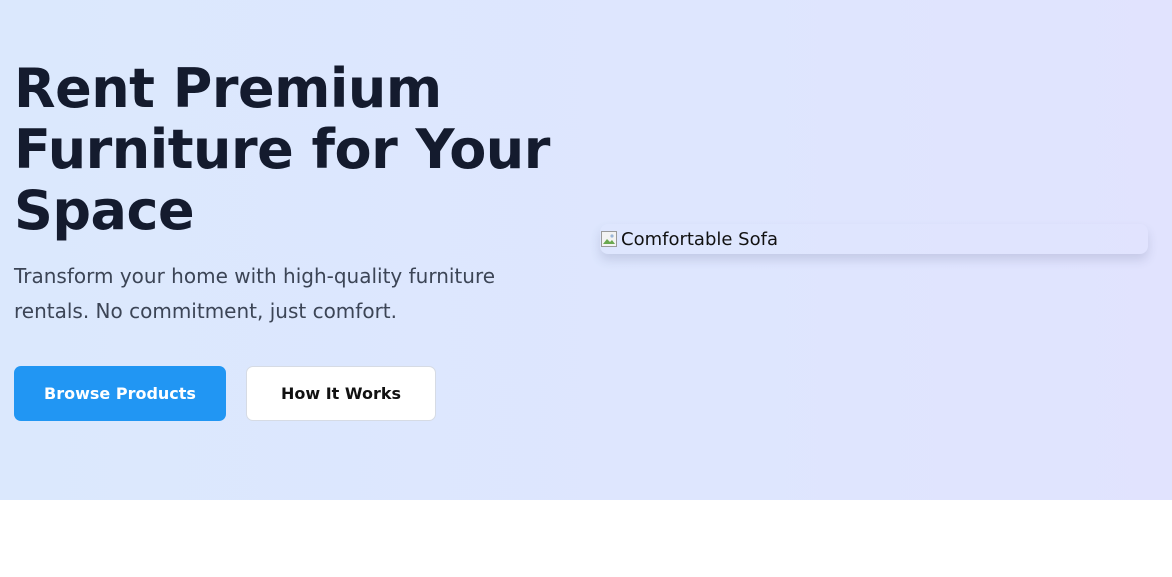 The image size is (1172, 577). What do you see at coordinates (699, 239) in the screenshot?
I see `image-alt-text: Comfortable Sofa` at bounding box center [699, 239].